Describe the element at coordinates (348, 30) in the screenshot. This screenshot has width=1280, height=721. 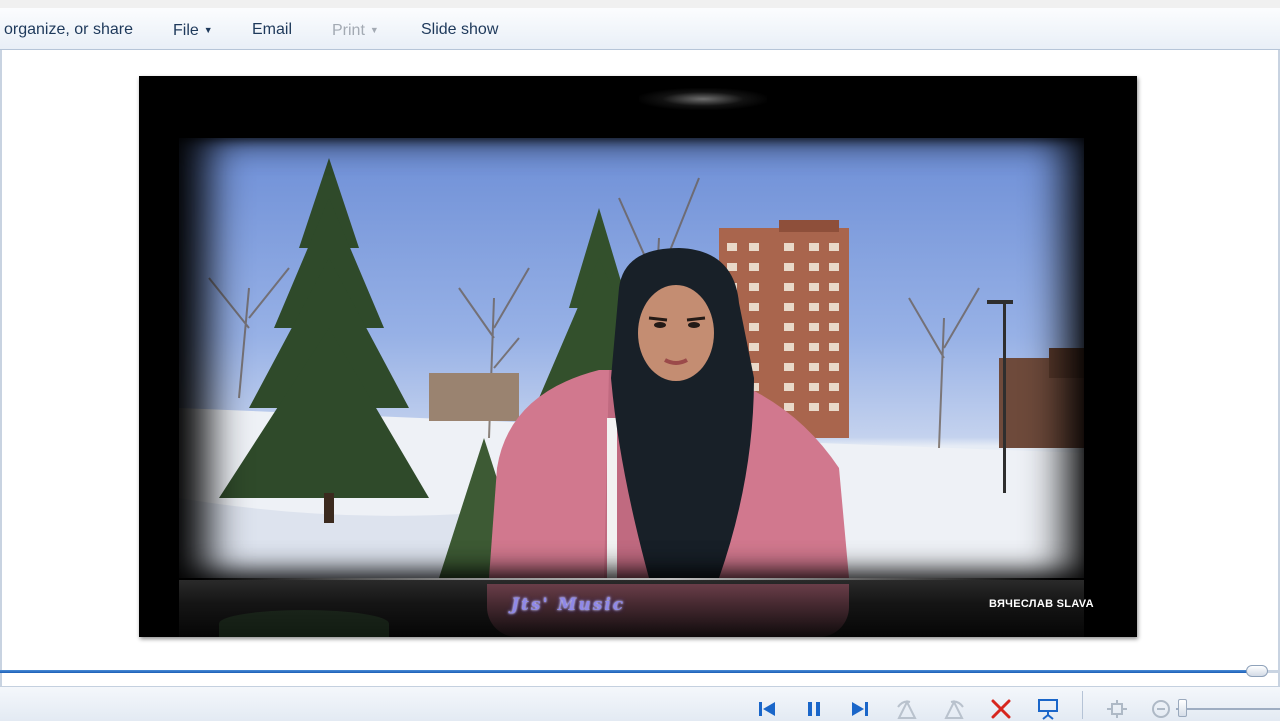
I see `menu-print-label: Print` at that location.